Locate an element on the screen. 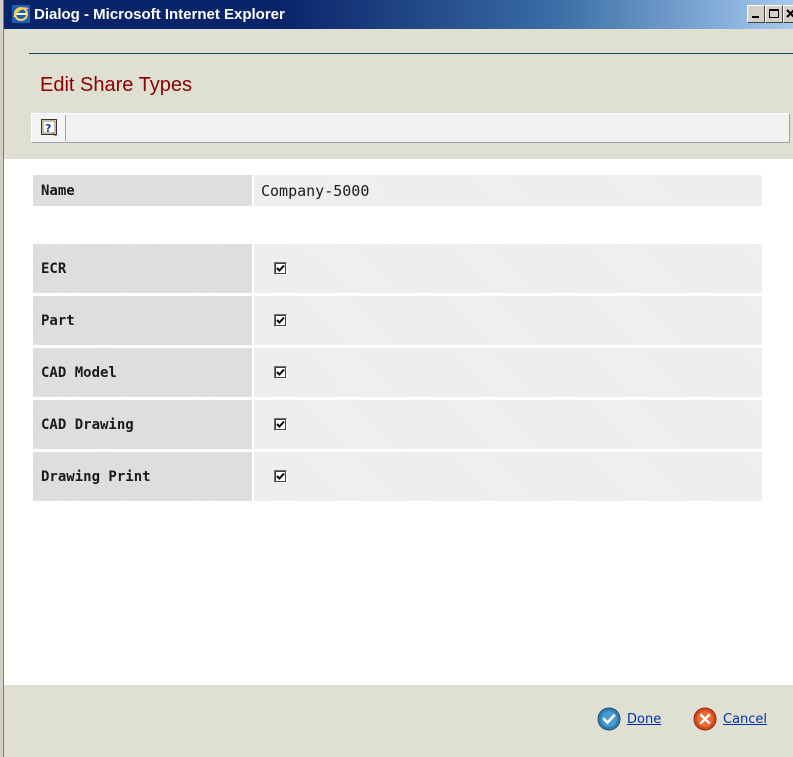  name-label: Name is located at coordinates (142, 190).